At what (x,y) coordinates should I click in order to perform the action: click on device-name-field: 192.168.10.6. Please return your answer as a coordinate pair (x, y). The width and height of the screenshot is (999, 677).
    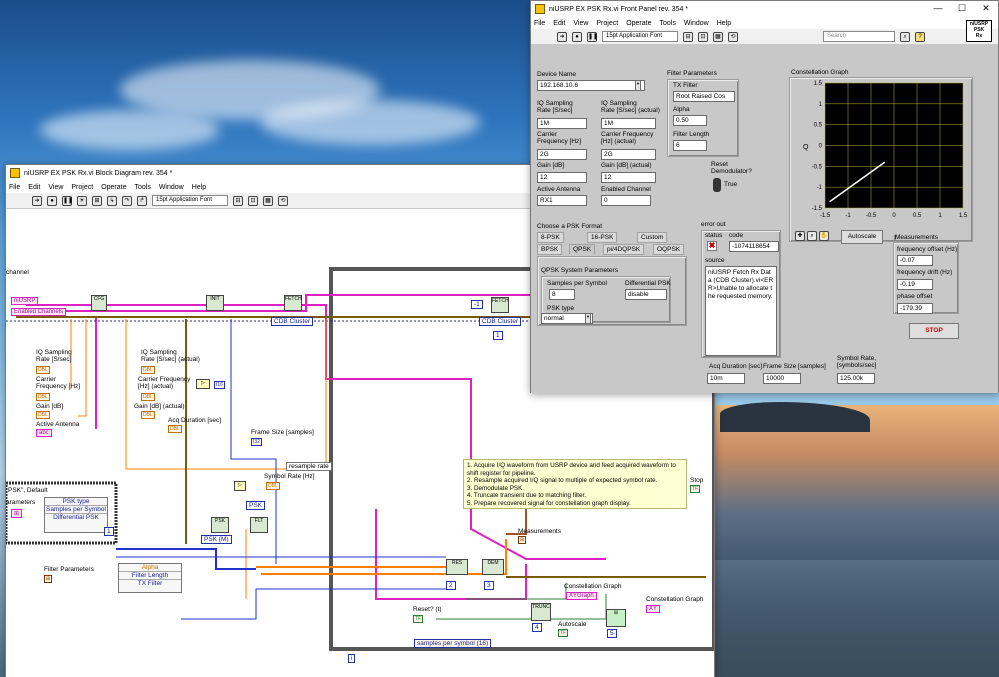
    Looking at the image, I should click on (591, 85).